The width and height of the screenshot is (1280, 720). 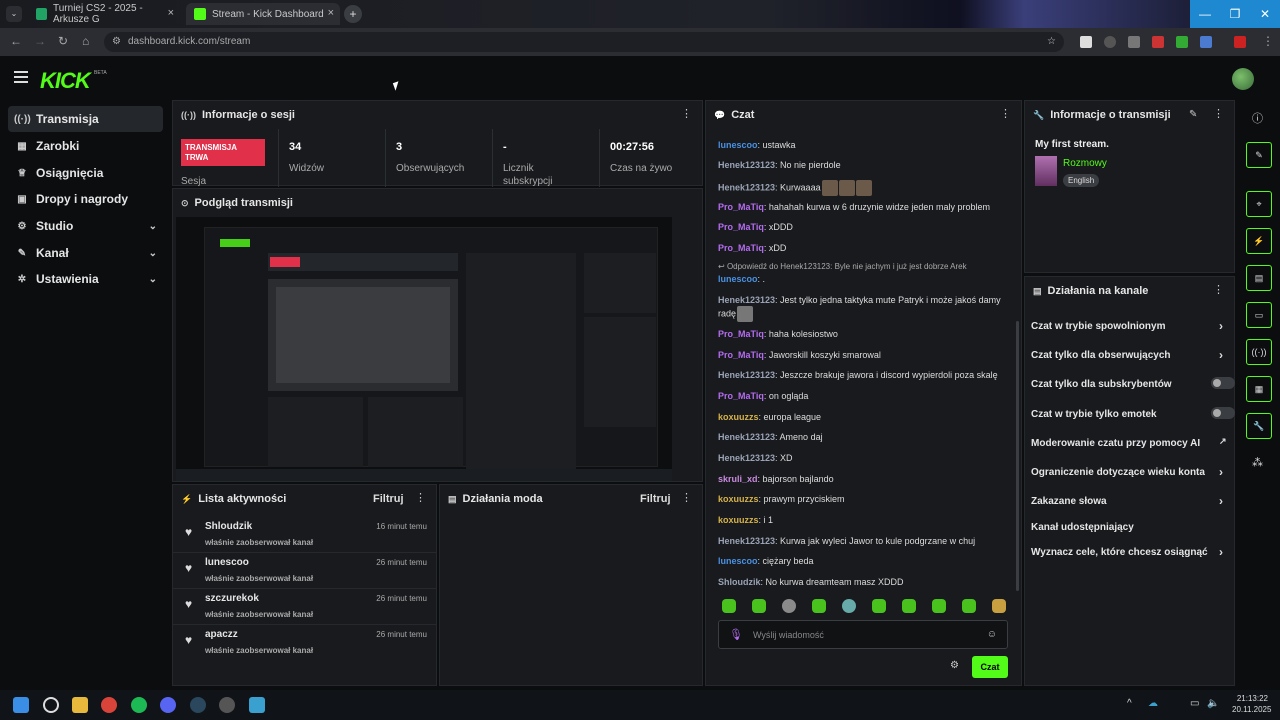 What do you see at coordinates (424, 349) in the screenshot?
I see `stream-preview-video` at bounding box center [424, 349].